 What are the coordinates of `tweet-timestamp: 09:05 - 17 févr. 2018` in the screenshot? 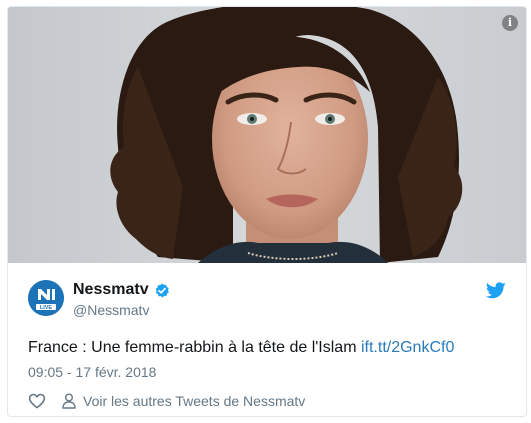 It's located at (92, 372).